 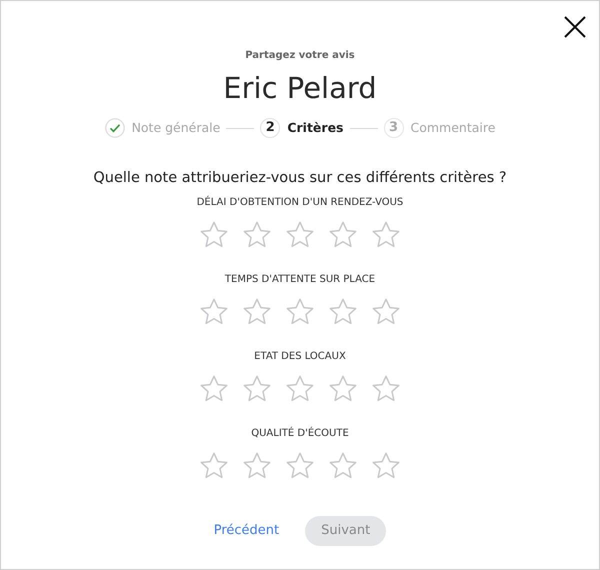 I want to click on step-label: Note générale, so click(x=176, y=127).